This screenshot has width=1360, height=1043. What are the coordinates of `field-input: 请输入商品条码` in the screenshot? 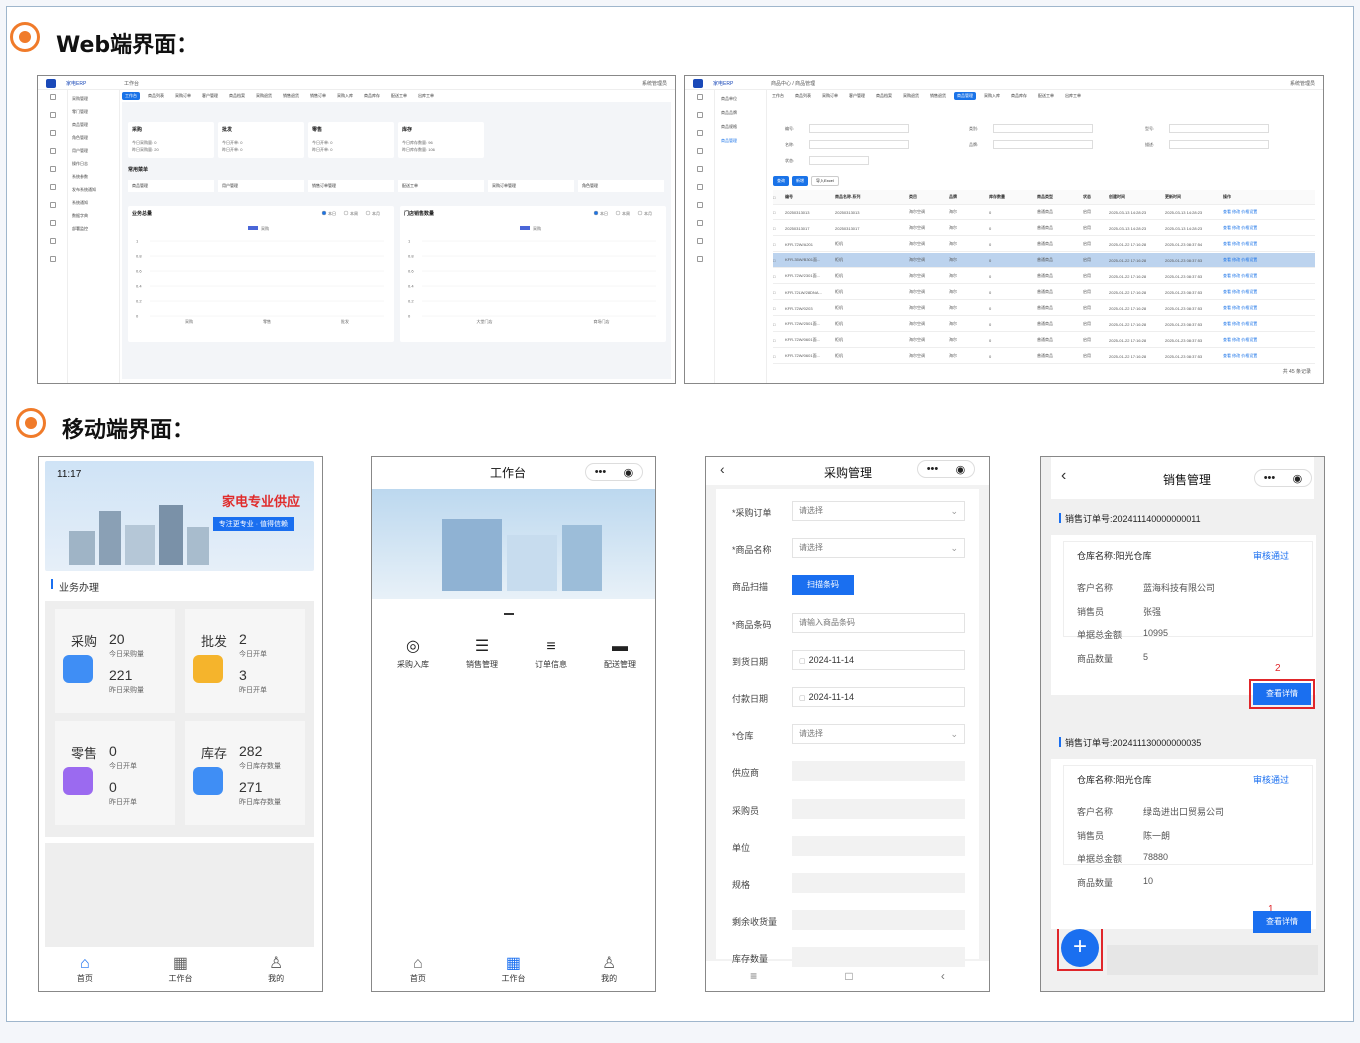 It's located at (878, 622).